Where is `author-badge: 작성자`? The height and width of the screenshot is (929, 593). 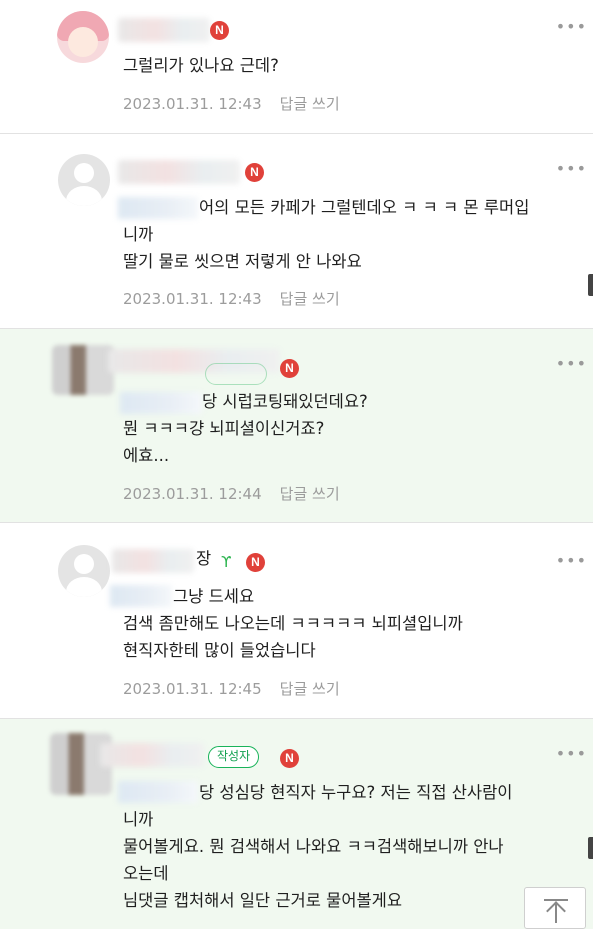
author-badge: 작성자 is located at coordinates (234, 757).